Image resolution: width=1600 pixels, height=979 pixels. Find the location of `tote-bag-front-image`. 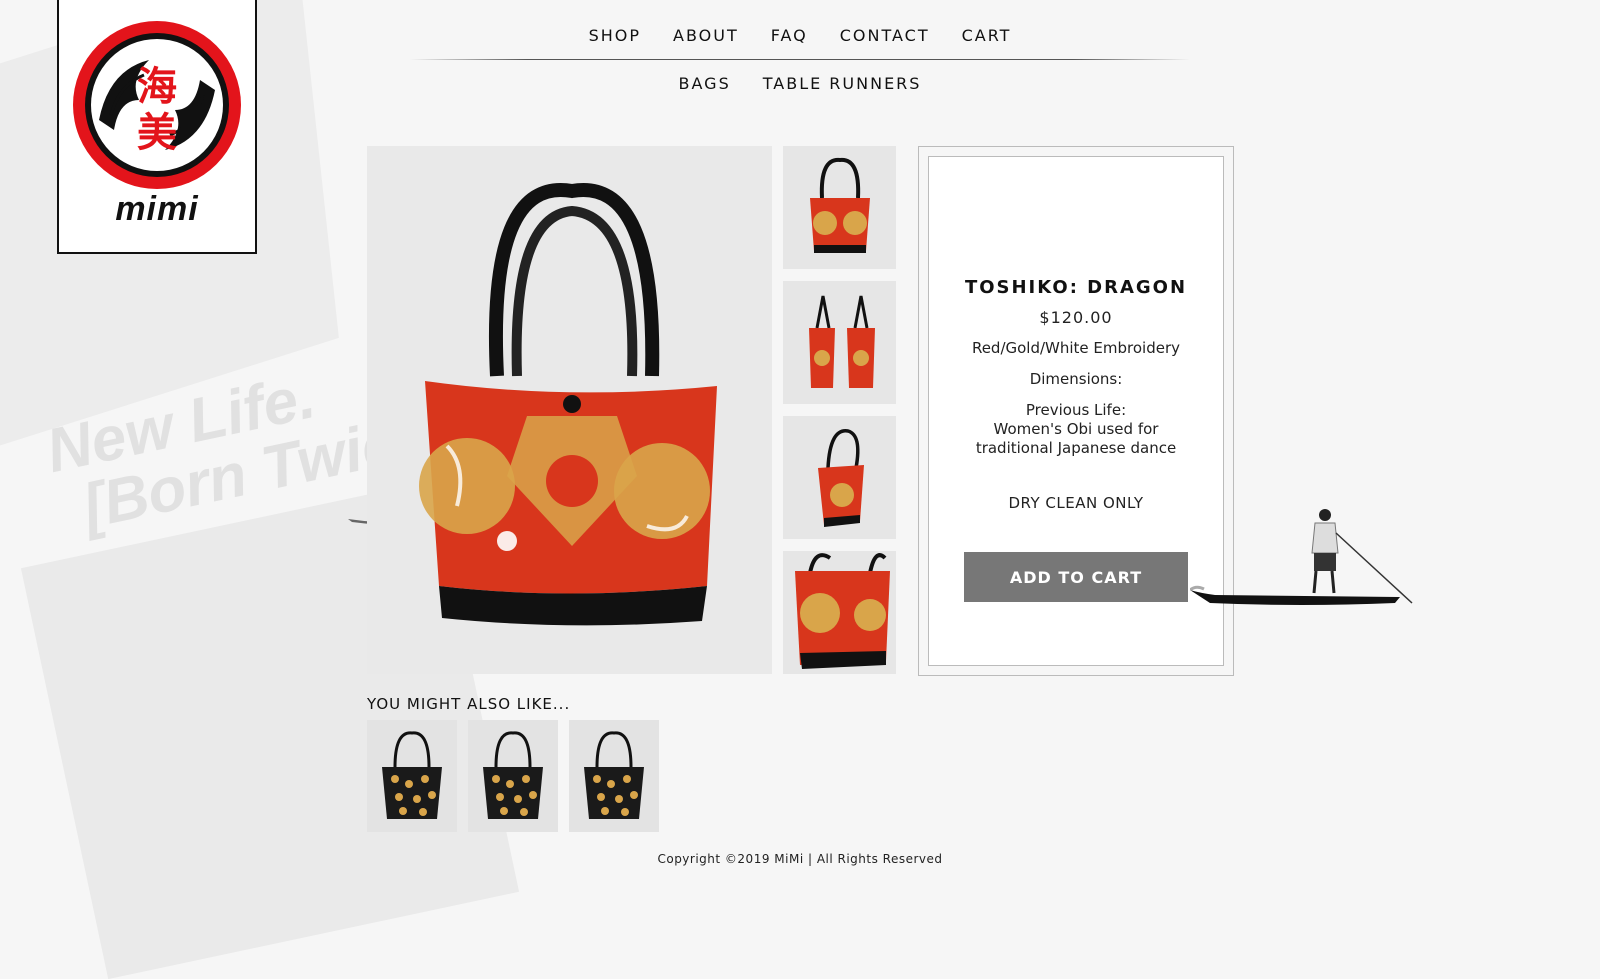

tote-bag-front-image is located at coordinates (839, 205).